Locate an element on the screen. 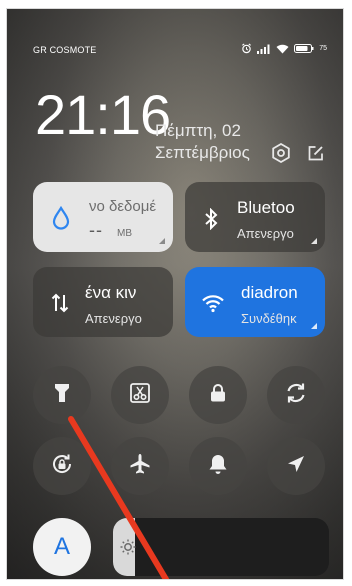 This screenshot has width=352, height=586. airplane-icon is located at coordinates (140, 466).